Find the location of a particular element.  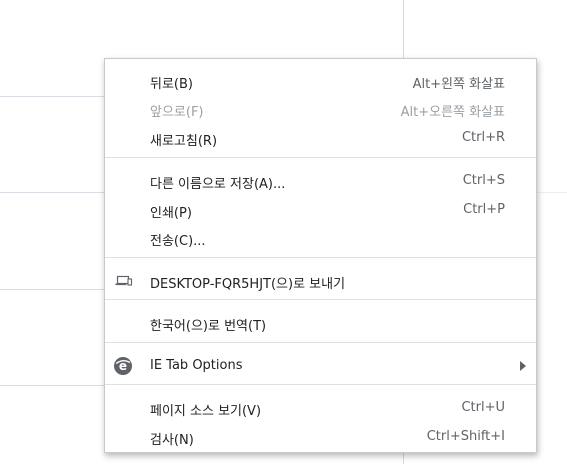

menu-item-label: IE Tab Options is located at coordinates (196, 365).